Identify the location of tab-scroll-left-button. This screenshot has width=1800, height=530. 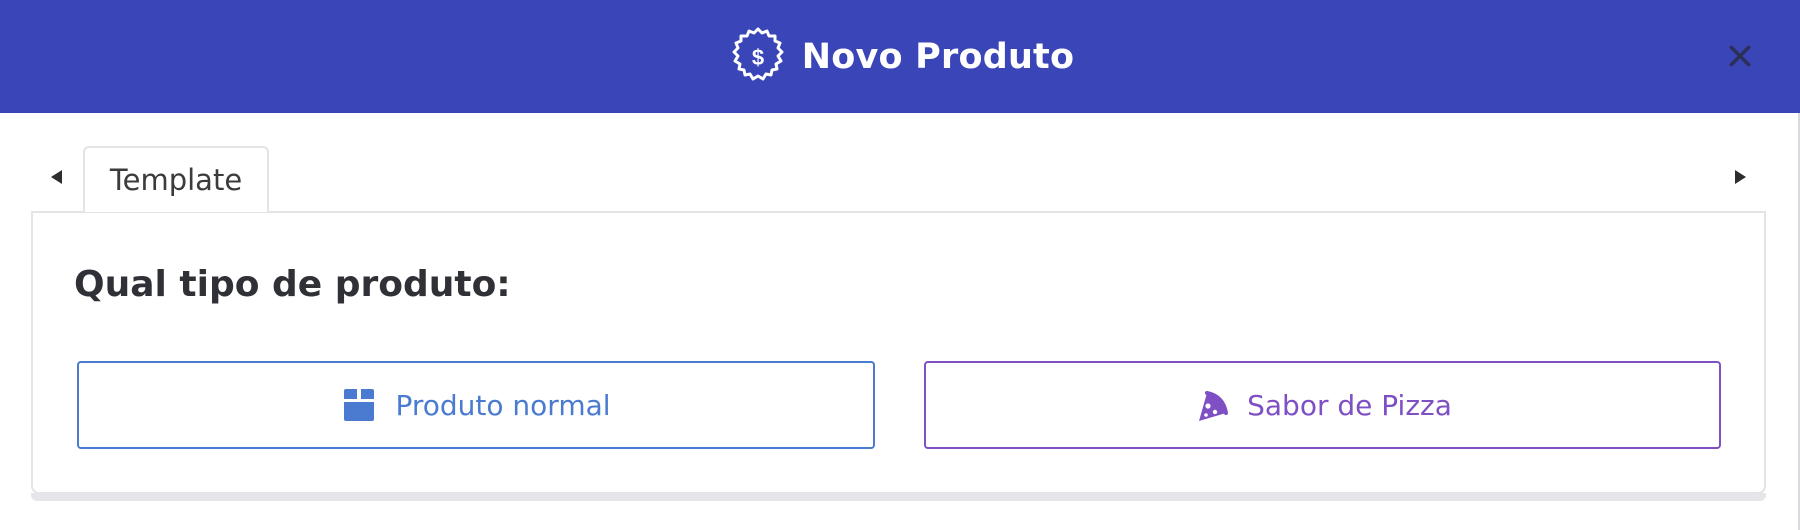
(57, 177).